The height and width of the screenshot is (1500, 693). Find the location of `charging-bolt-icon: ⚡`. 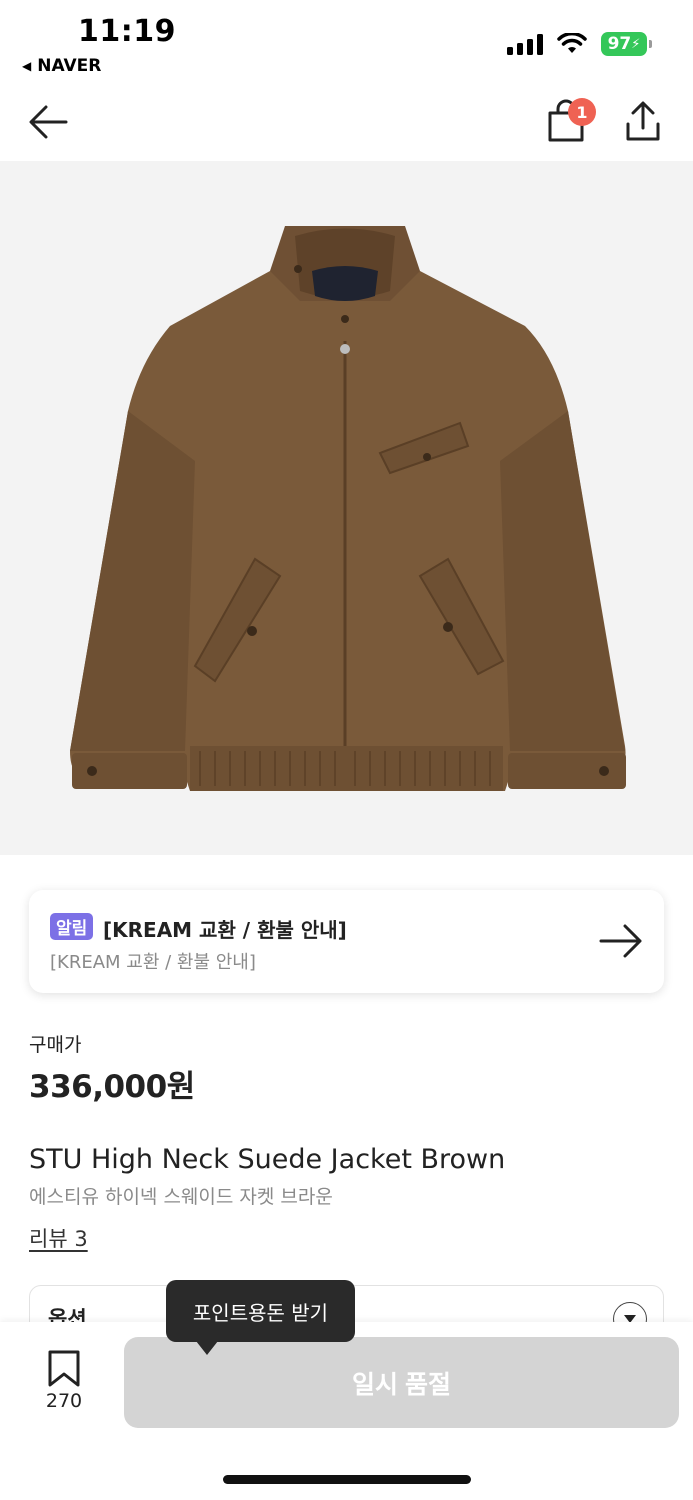

charging-bolt-icon: ⚡ is located at coordinates (636, 44).